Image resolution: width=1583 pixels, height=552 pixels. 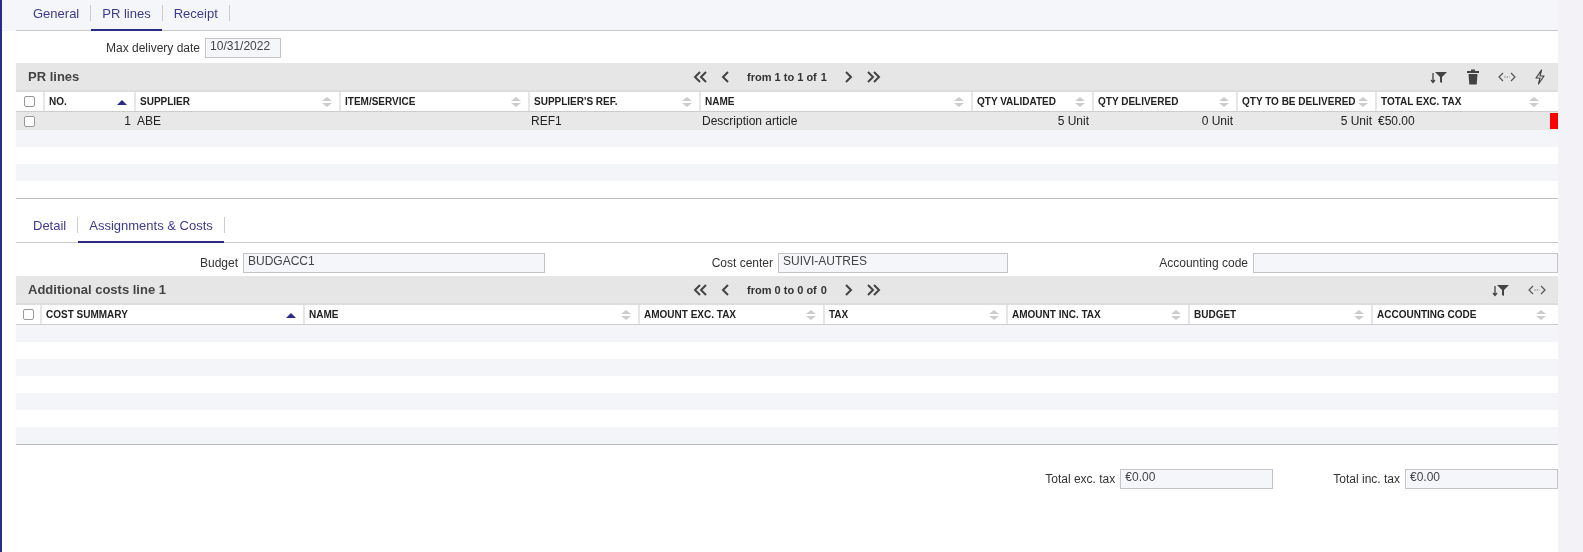 I want to click on table-cell-text: REF1, so click(x=546, y=121).